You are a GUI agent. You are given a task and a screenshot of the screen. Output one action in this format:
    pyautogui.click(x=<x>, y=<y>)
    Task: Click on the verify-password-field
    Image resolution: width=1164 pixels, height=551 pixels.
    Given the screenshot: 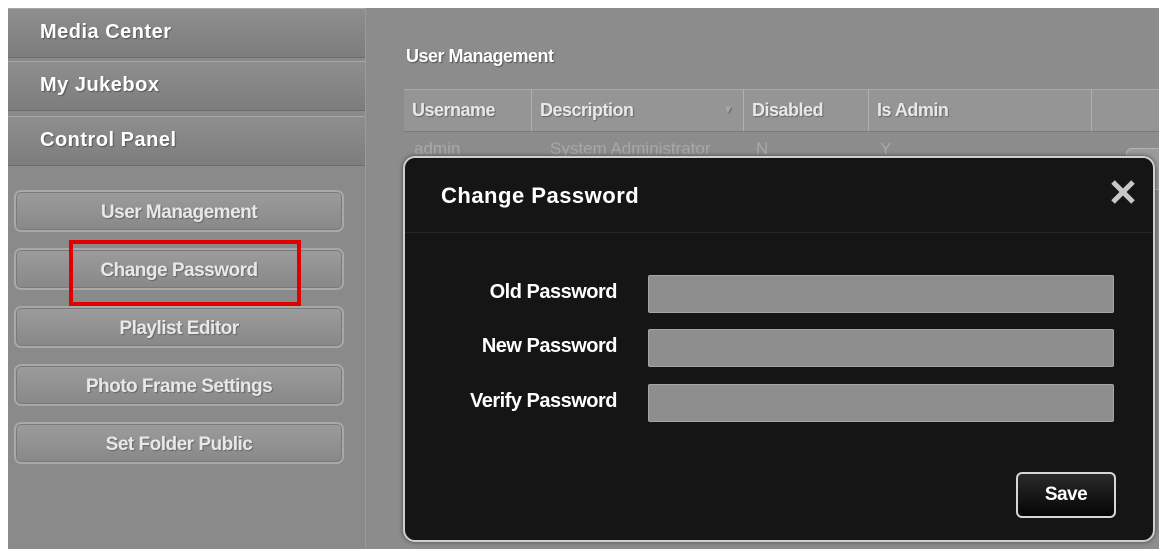 What is the action you would take?
    pyautogui.click(x=881, y=403)
    